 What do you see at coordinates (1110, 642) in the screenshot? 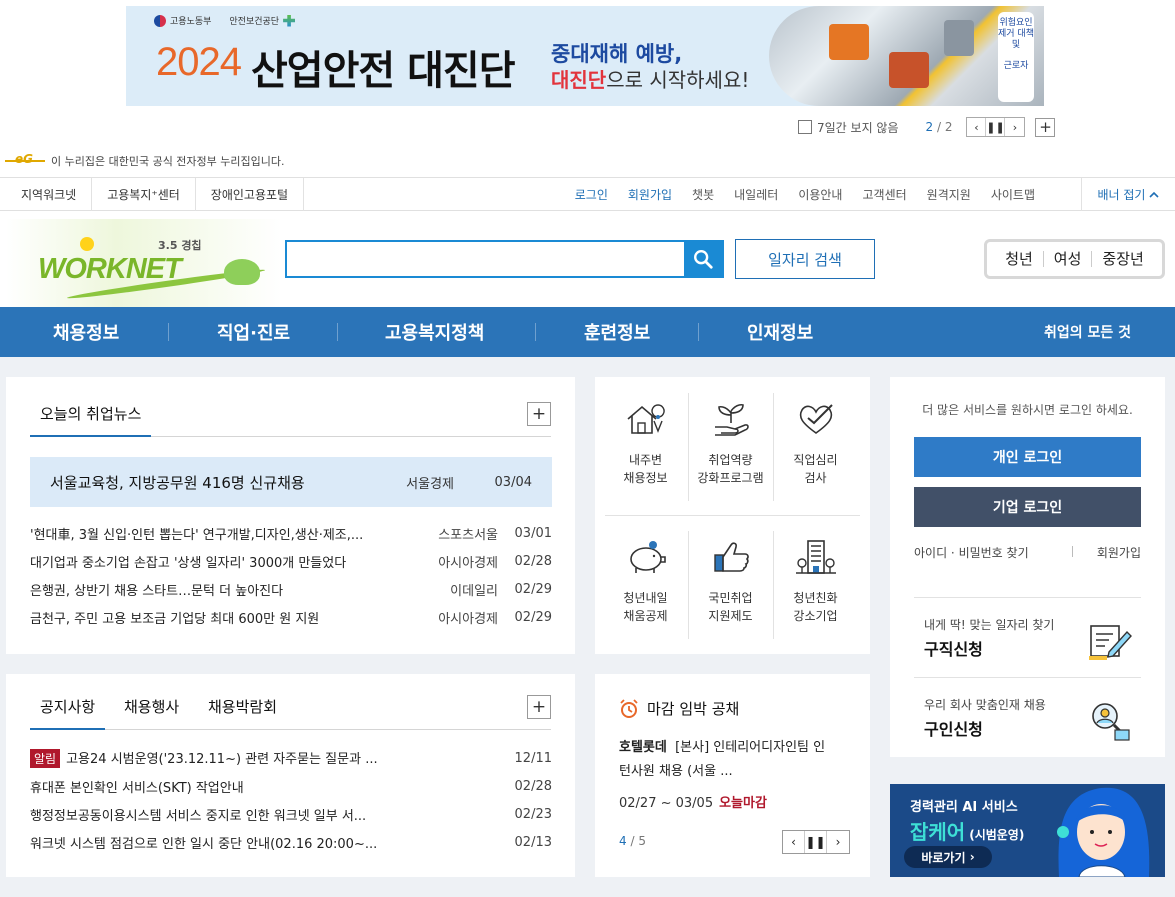
I see `resume-pencil-icon` at bounding box center [1110, 642].